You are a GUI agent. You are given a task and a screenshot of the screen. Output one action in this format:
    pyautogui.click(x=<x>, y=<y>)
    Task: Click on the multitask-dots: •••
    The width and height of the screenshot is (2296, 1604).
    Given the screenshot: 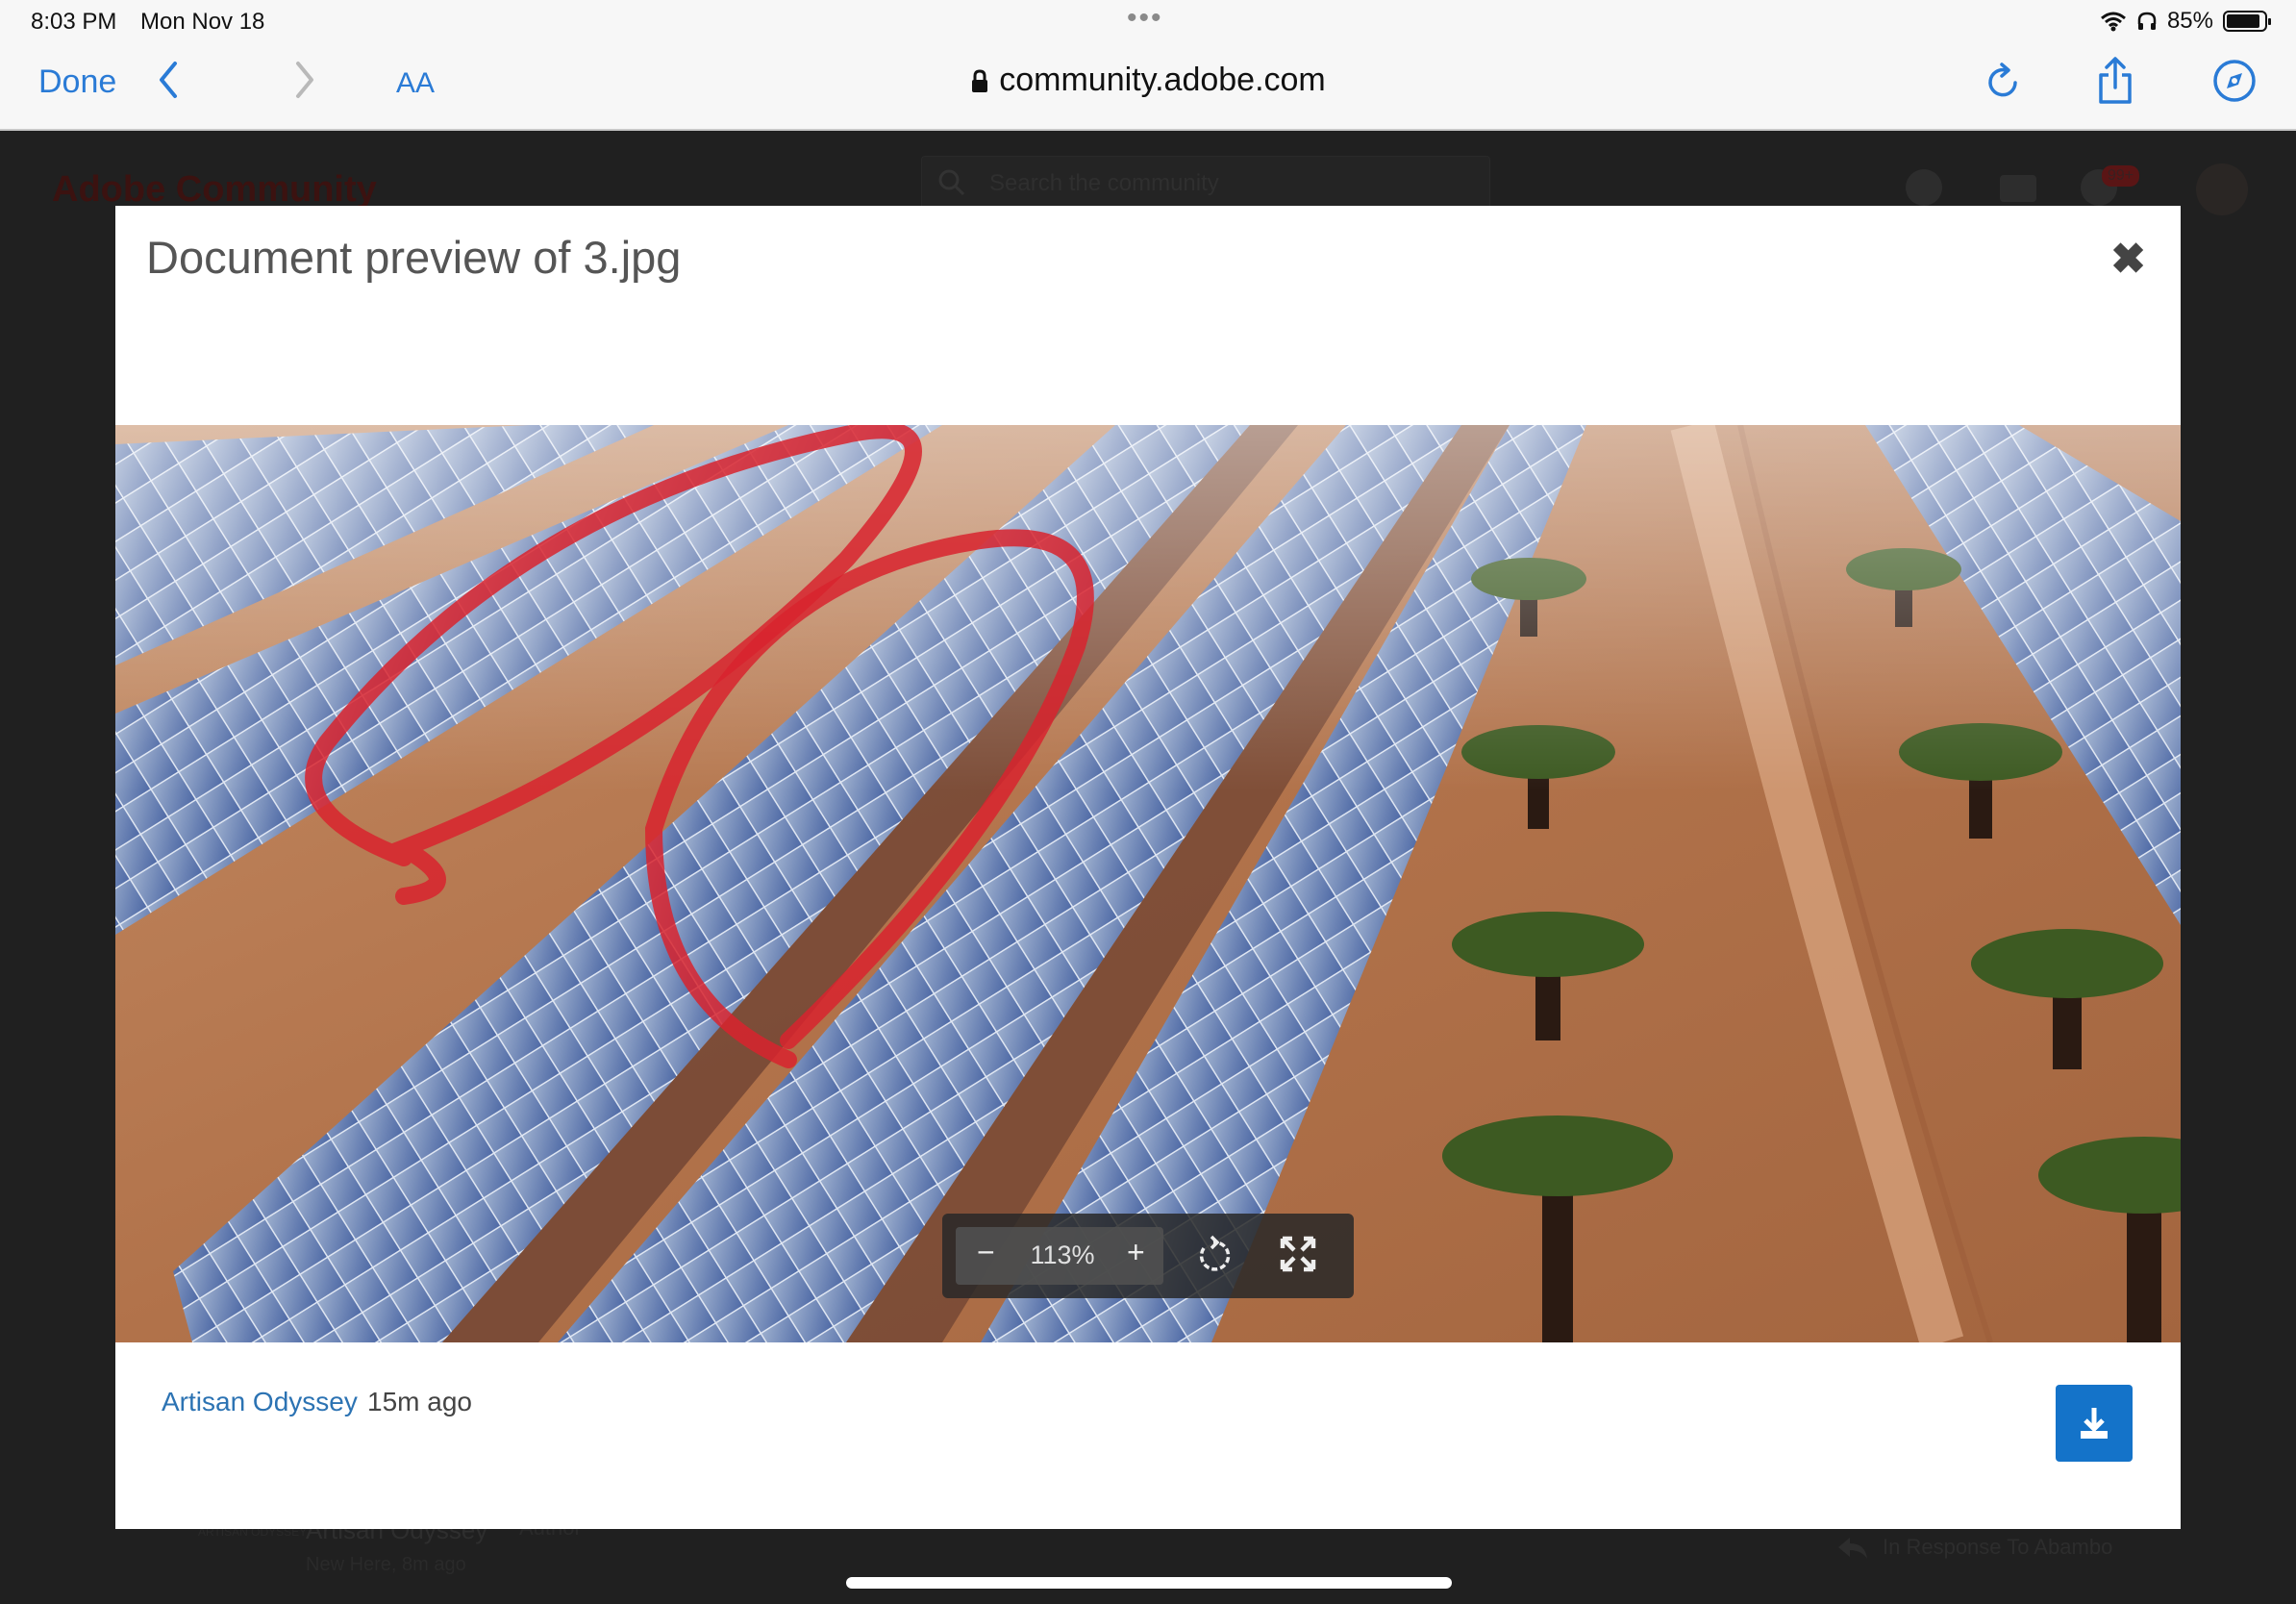 What is the action you would take?
    pyautogui.click(x=1145, y=18)
    